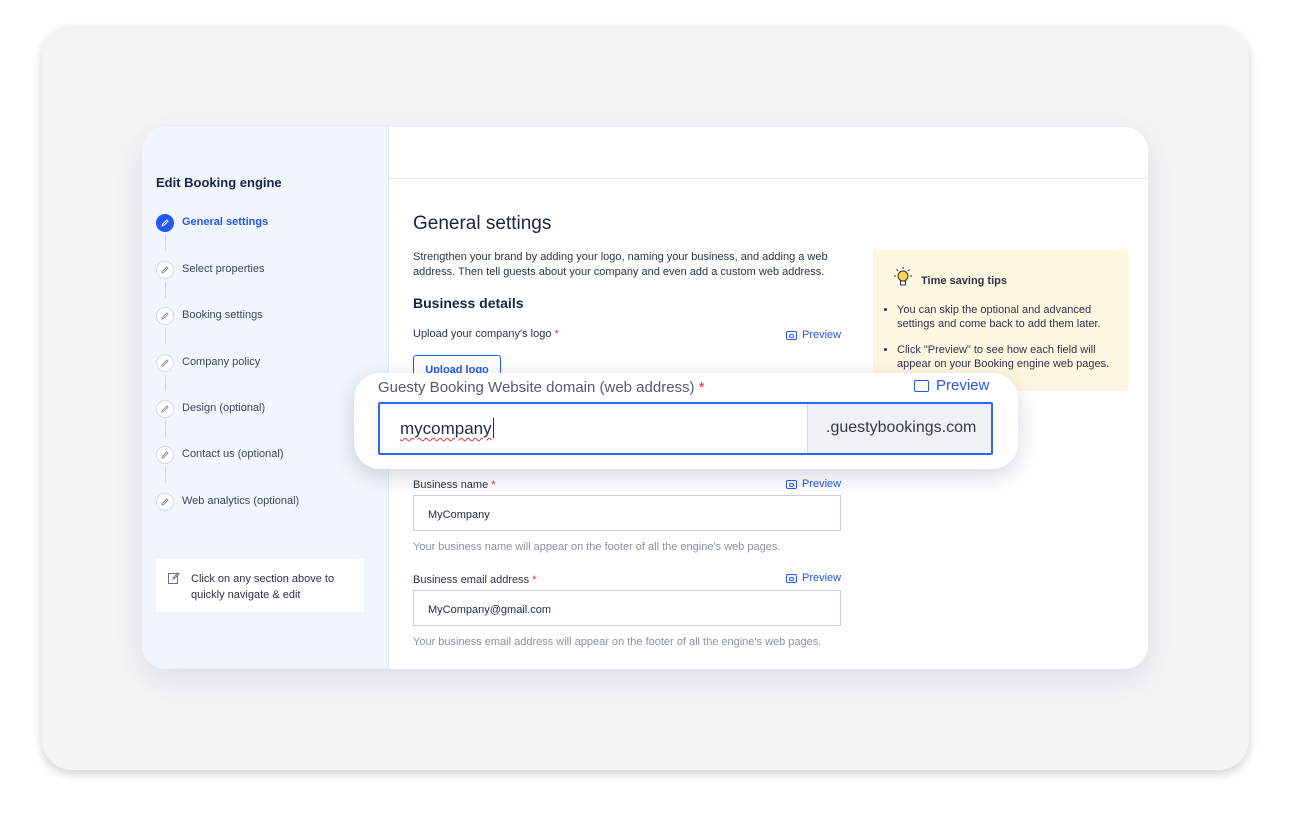  Describe the element at coordinates (903, 276) in the screenshot. I see `lightbulb-icon` at that location.